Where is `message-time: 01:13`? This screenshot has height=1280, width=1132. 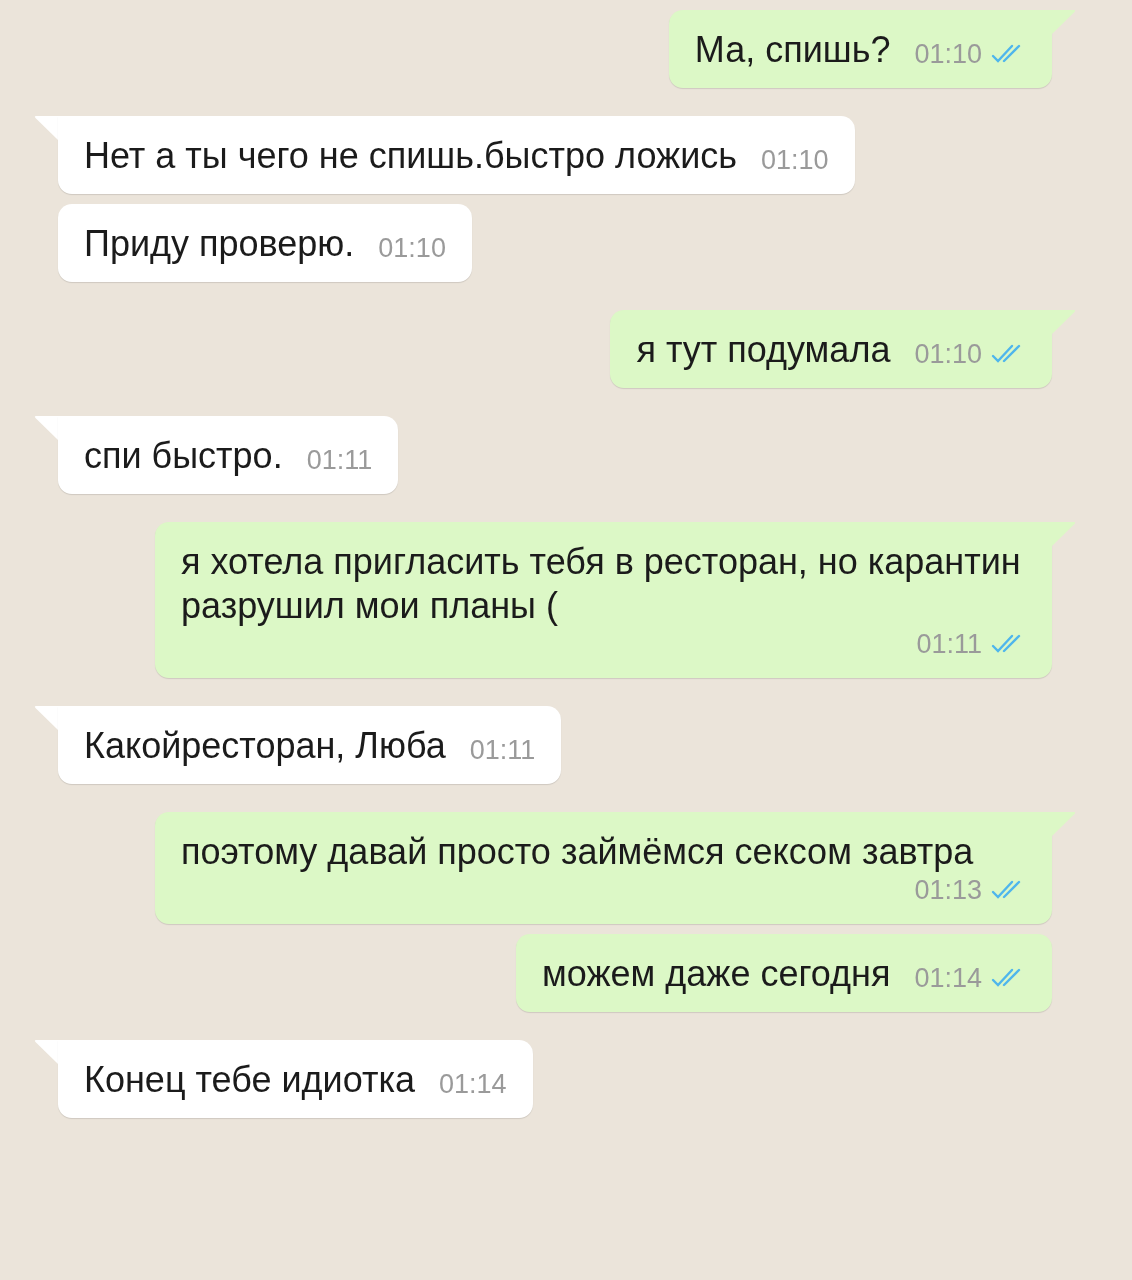
message-time: 01:13 is located at coordinates (948, 890).